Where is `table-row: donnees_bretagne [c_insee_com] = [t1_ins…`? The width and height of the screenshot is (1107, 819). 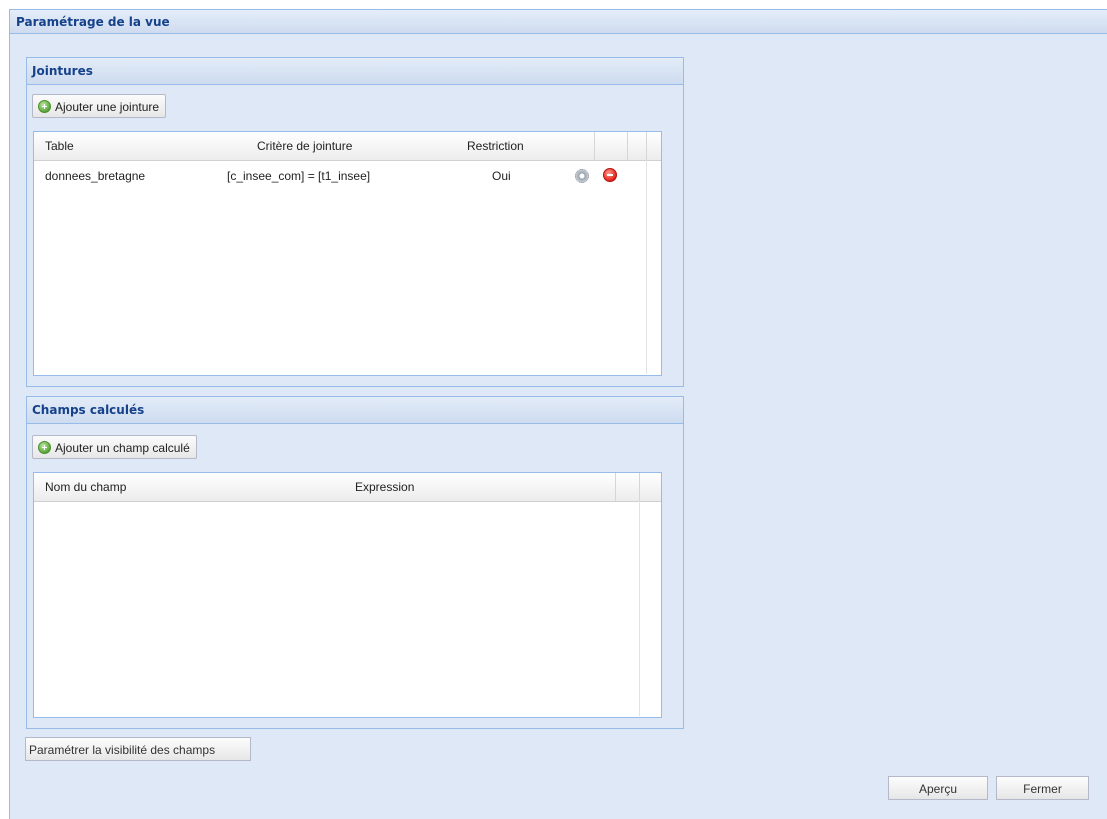 table-row: donnees_bretagne [c_insee_com] = [t1_ins… is located at coordinates (340, 176).